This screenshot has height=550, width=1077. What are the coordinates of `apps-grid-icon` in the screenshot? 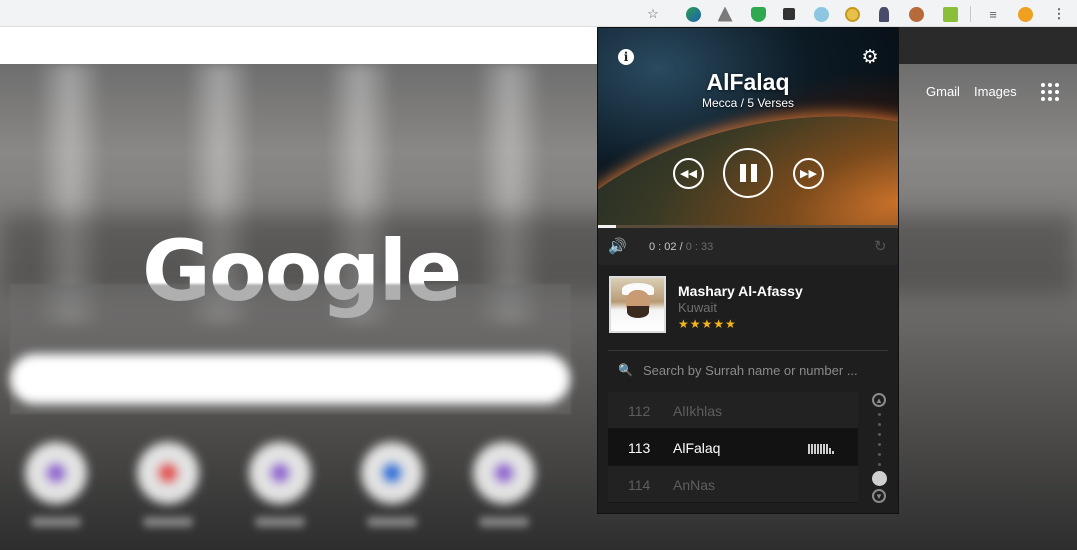 It's located at (1050, 92).